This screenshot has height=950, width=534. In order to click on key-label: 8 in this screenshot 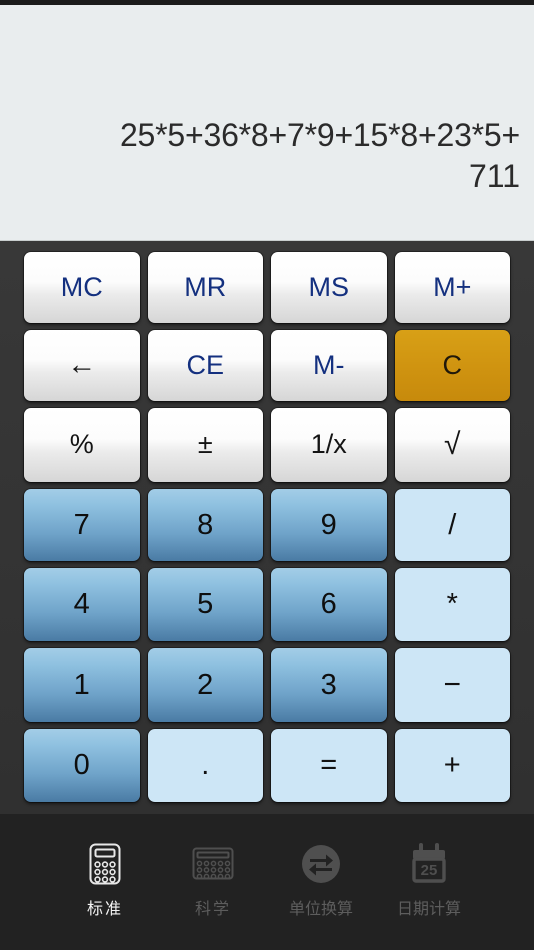, I will do `click(205, 524)`.